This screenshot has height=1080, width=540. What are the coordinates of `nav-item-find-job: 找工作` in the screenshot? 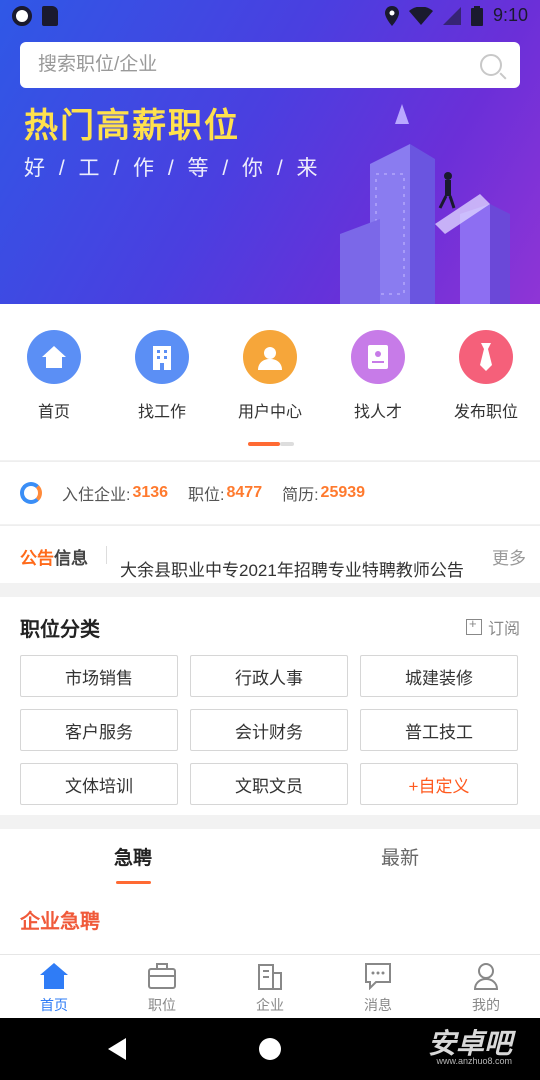 It's located at (162, 376).